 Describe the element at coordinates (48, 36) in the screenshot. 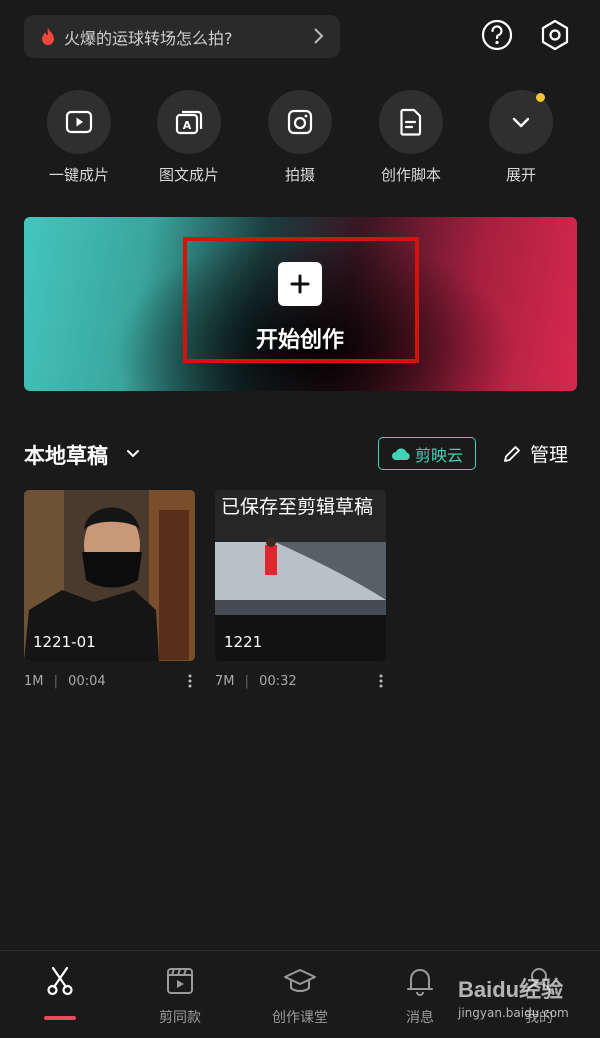

I see `fire-icon` at that location.